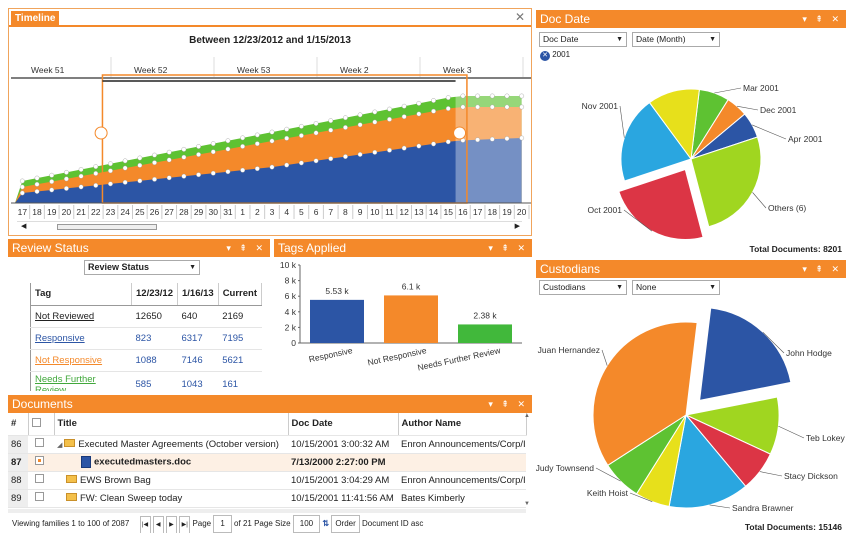  What do you see at coordinates (145, 524) in the screenshot?
I see `first-page-icon: |◀` at bounding box center [145, 524].